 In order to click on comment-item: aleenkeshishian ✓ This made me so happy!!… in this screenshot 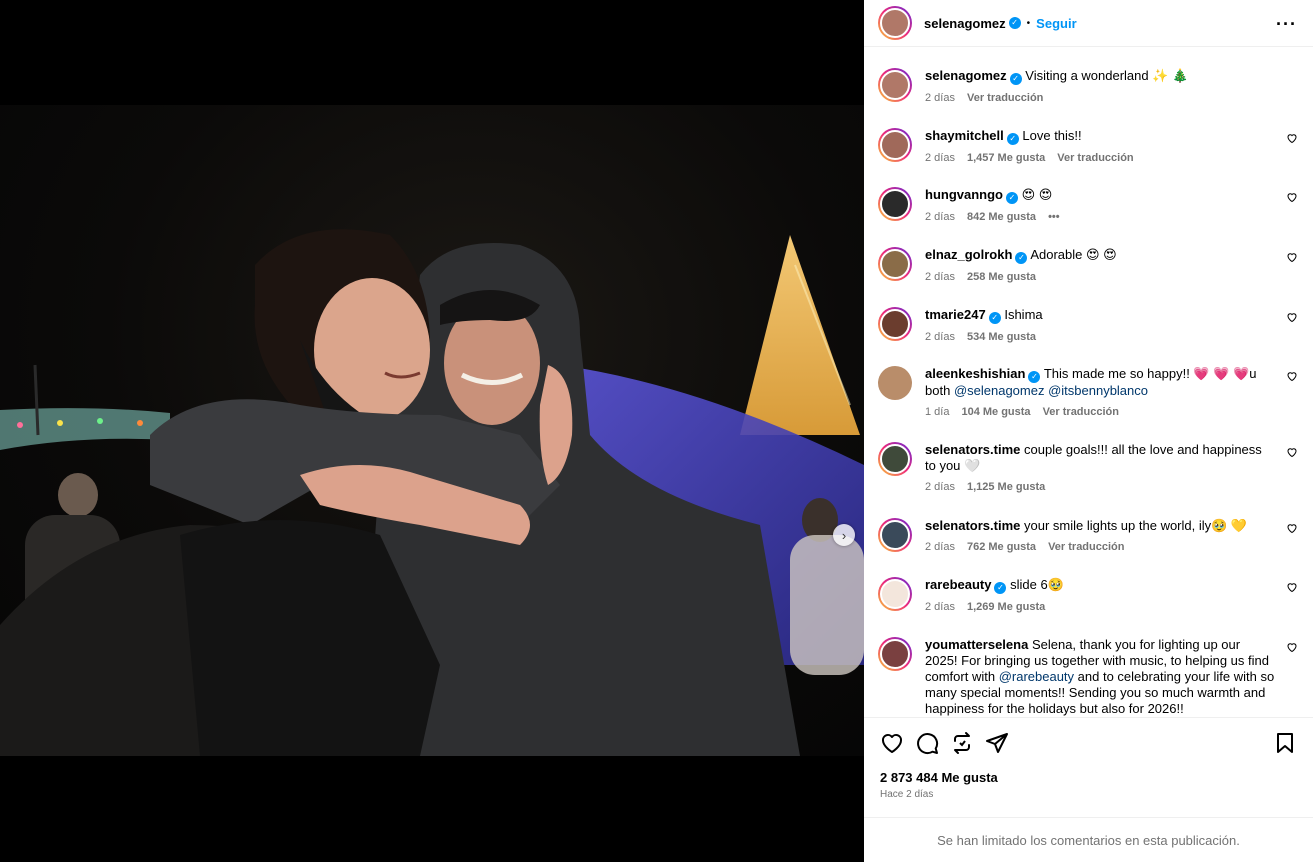, I will do `click(1088, 393)`.